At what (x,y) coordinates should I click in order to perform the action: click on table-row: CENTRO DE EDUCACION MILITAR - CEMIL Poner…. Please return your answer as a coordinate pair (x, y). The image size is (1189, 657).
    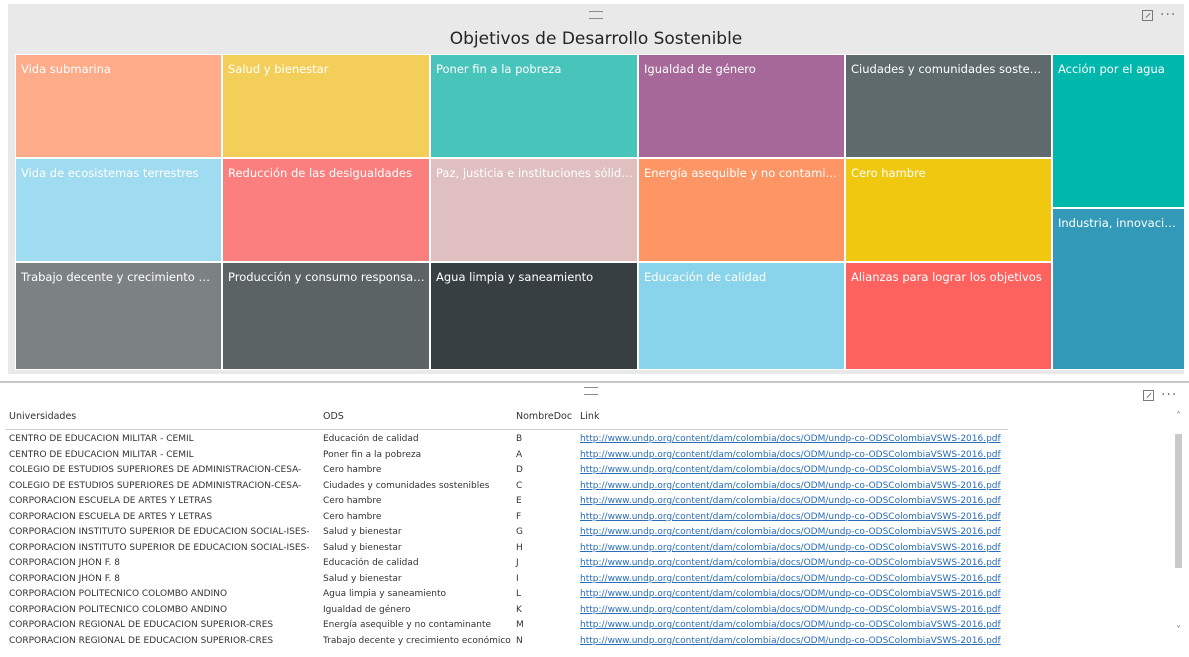
    Looking at the image, I should click on (505, 455).